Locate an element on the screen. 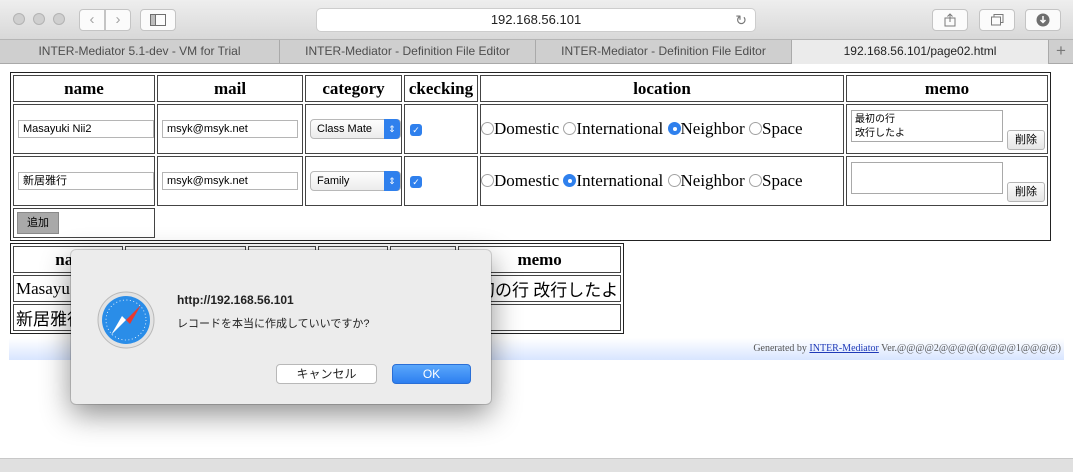  forward-button: › is located at coordinates (118, 20).